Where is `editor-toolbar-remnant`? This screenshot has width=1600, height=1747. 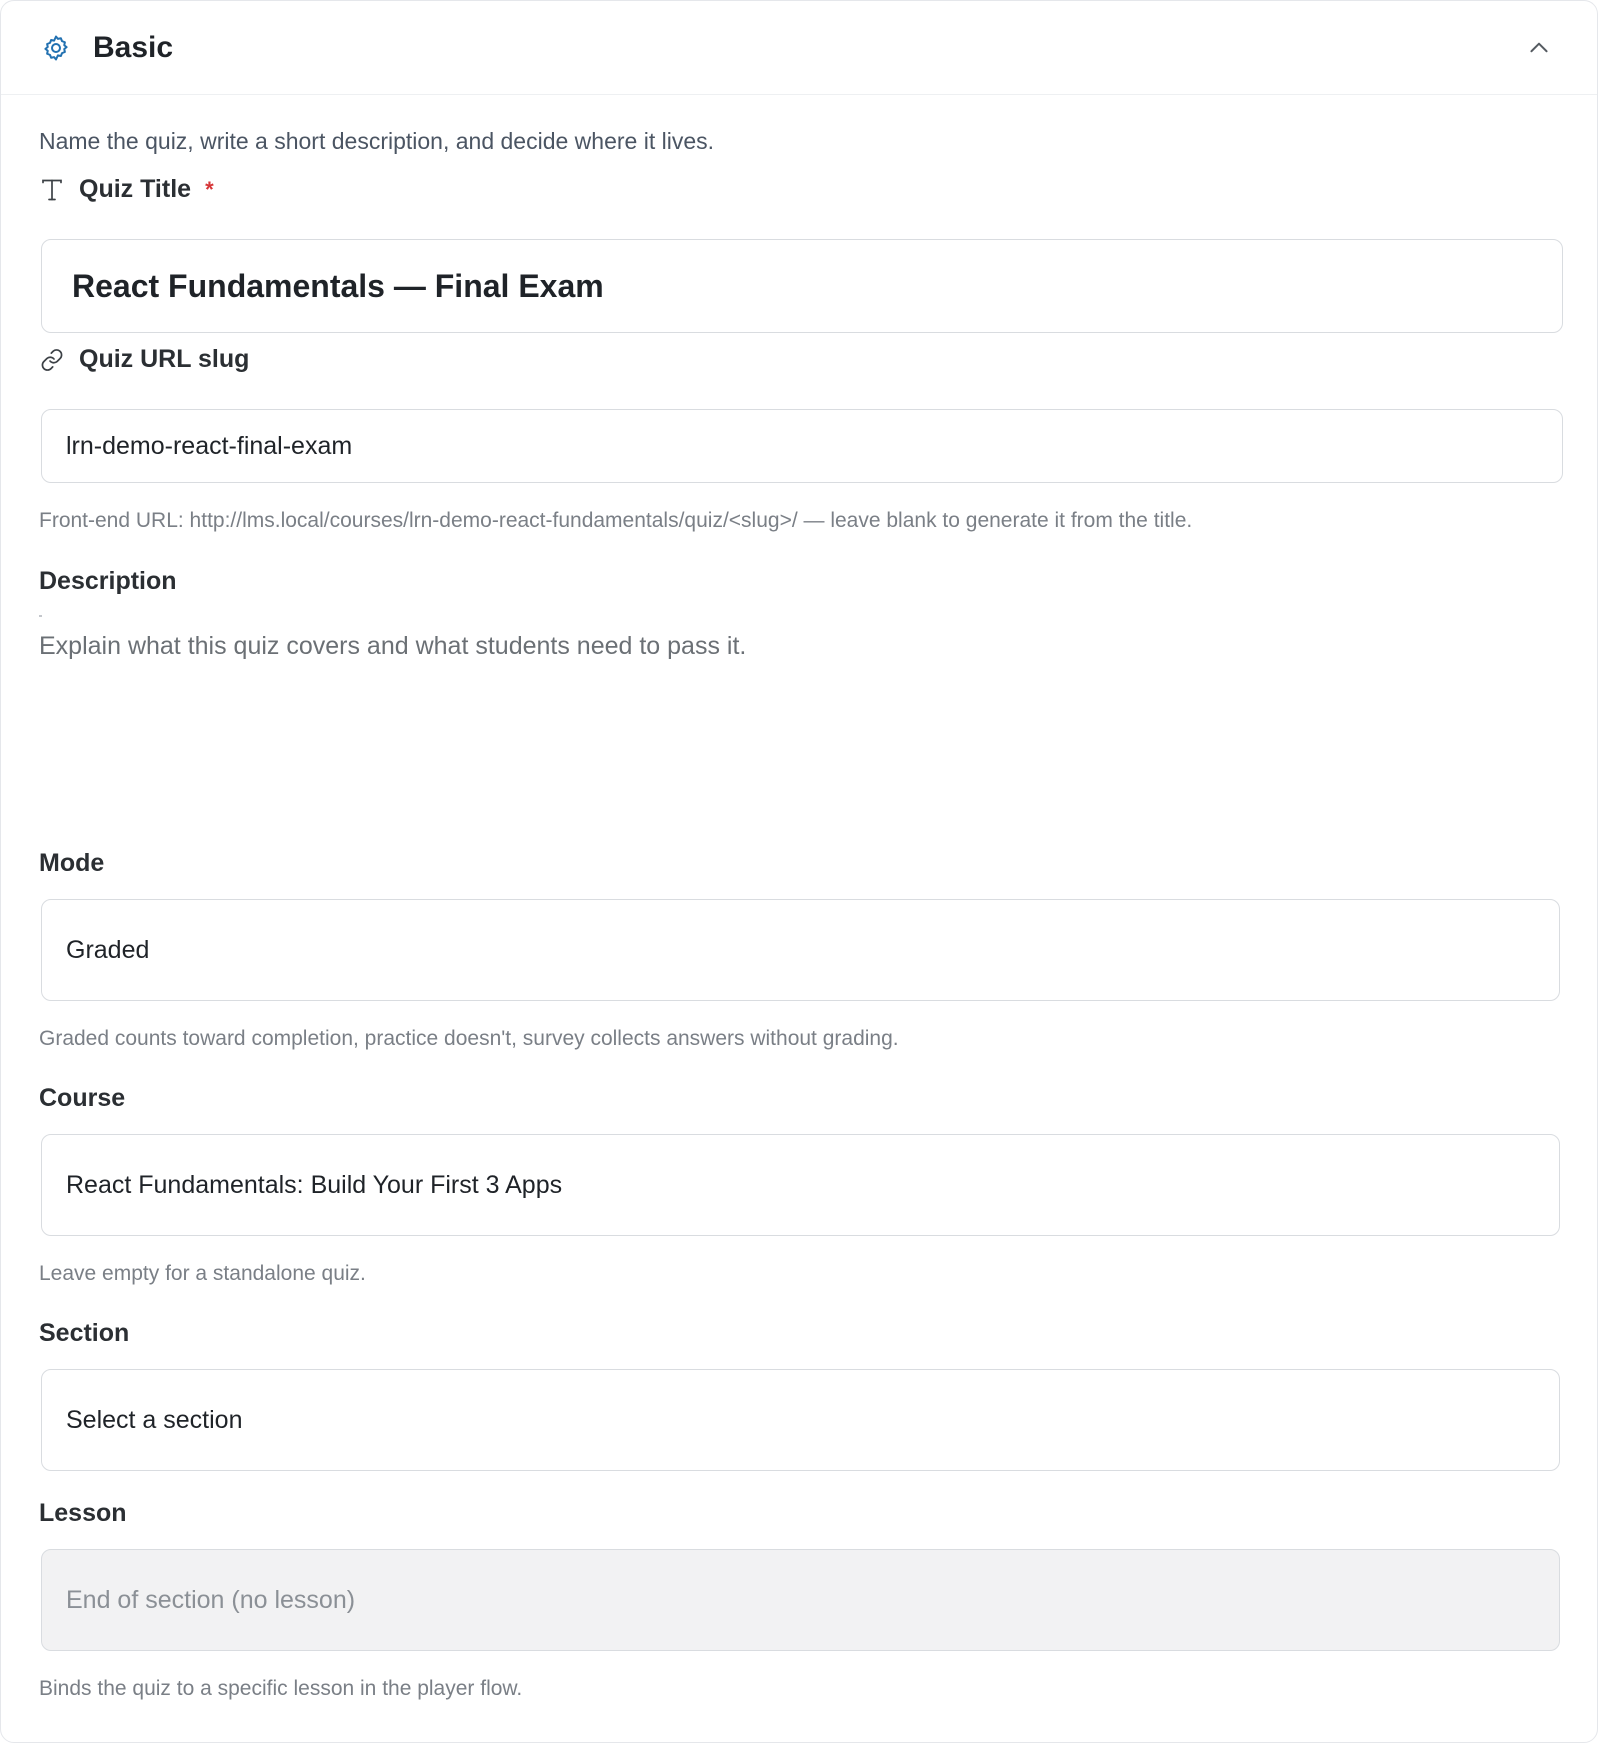
editor-toolbar-remnant is located at coordinates (40, 616).